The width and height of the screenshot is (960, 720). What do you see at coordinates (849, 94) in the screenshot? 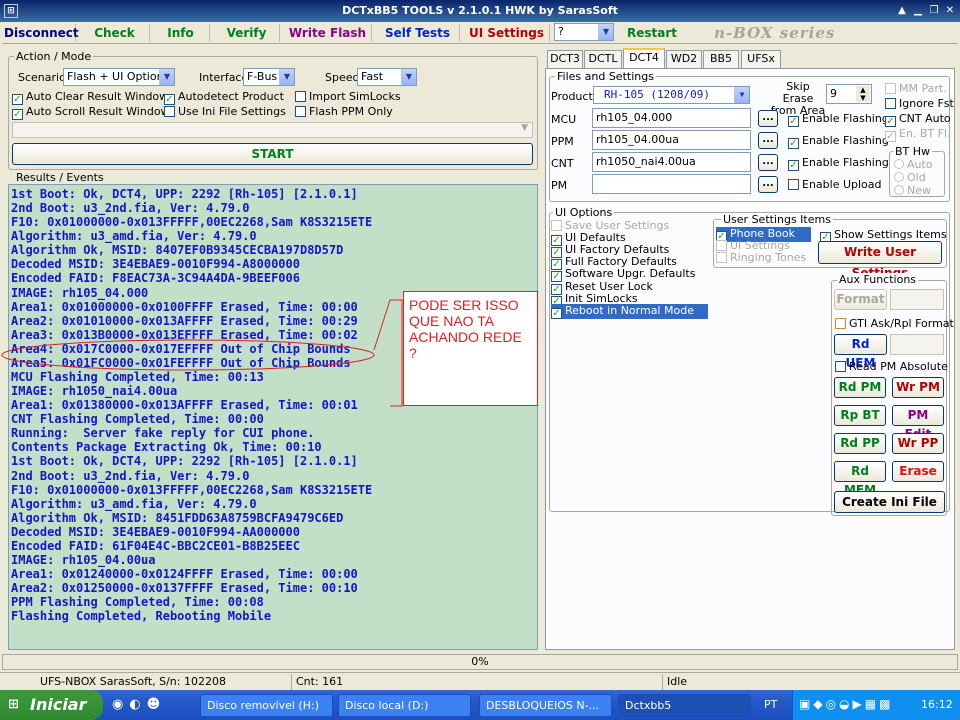
I see `skip-erase-spinner: 9 ▲ ▼` at bounding box center [849, 94].